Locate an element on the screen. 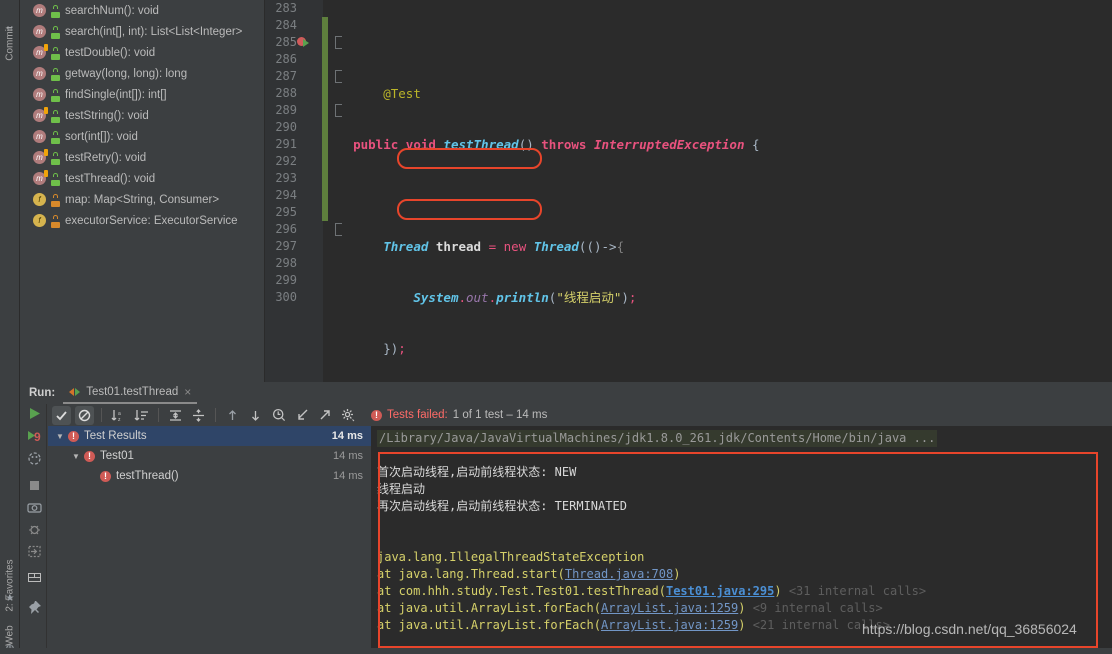  test-run-icon is located at coordinates (75, 392).